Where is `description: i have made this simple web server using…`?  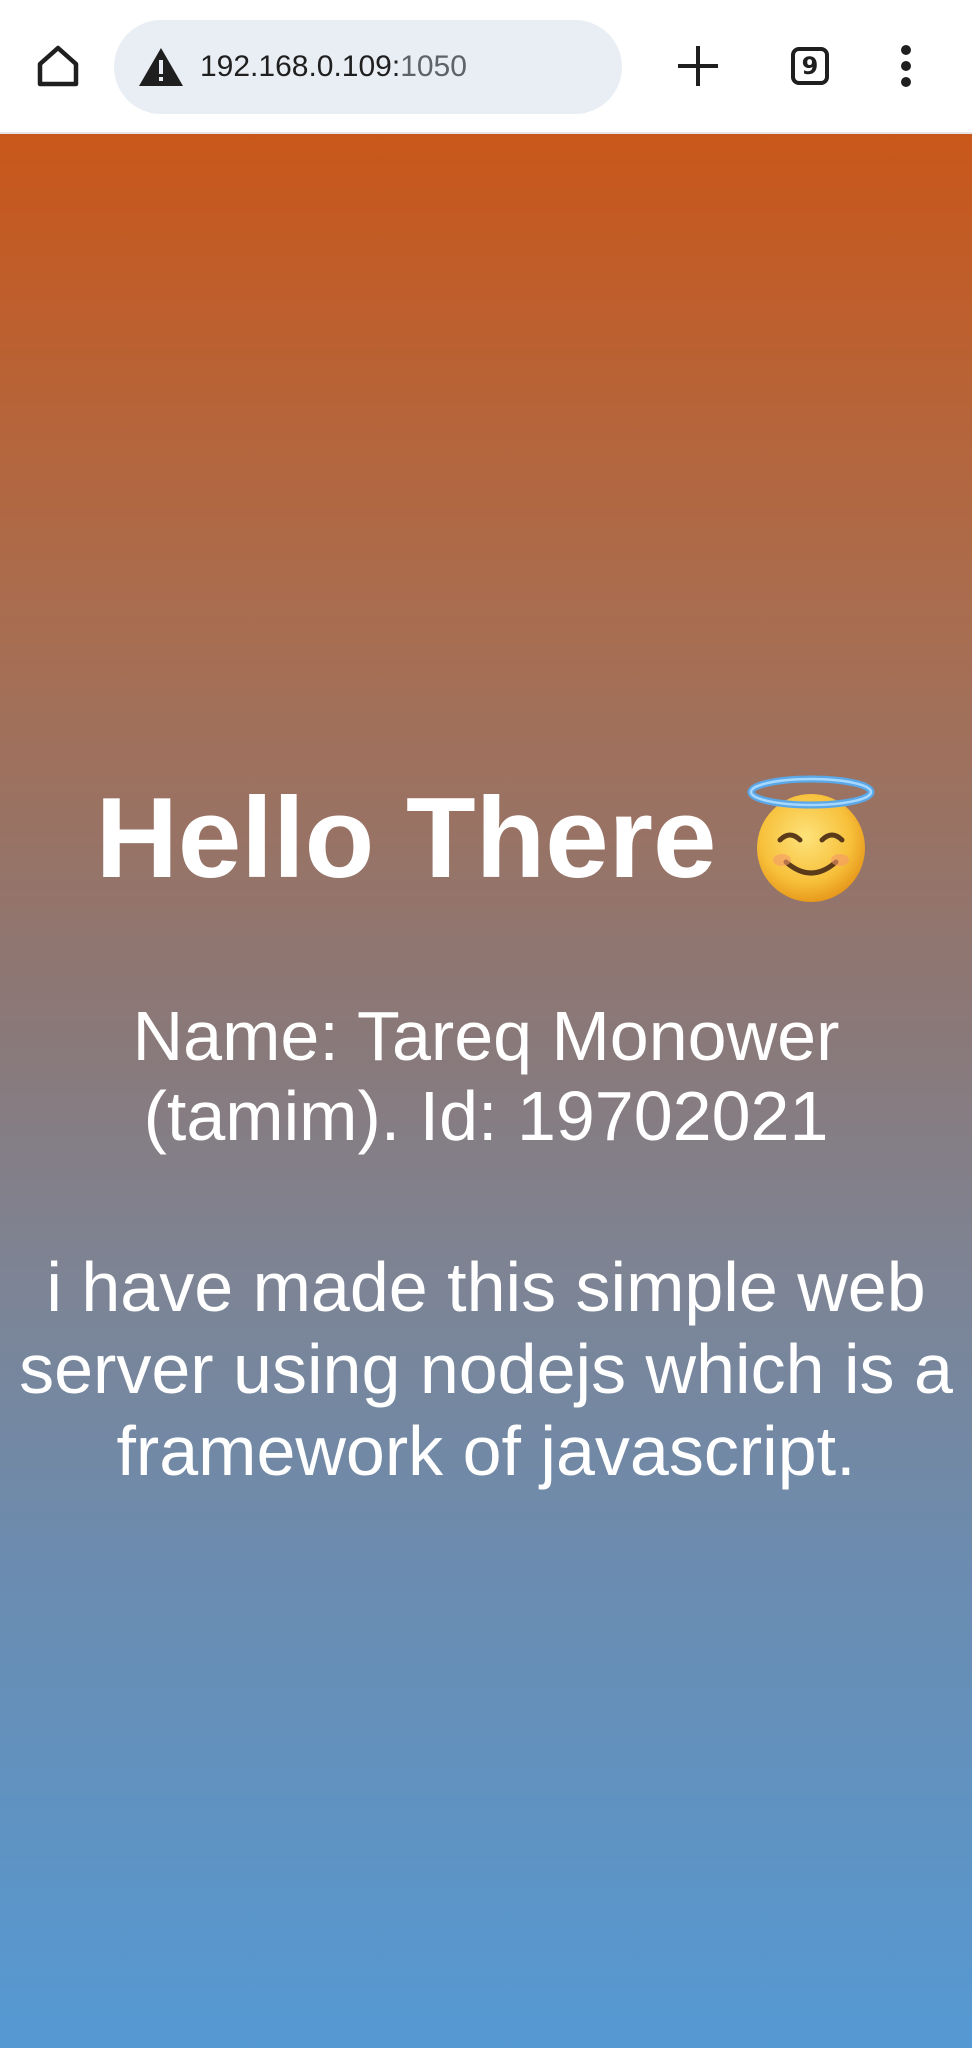
description: i have made this simple web server using… is located at coordinates (486, 1369).